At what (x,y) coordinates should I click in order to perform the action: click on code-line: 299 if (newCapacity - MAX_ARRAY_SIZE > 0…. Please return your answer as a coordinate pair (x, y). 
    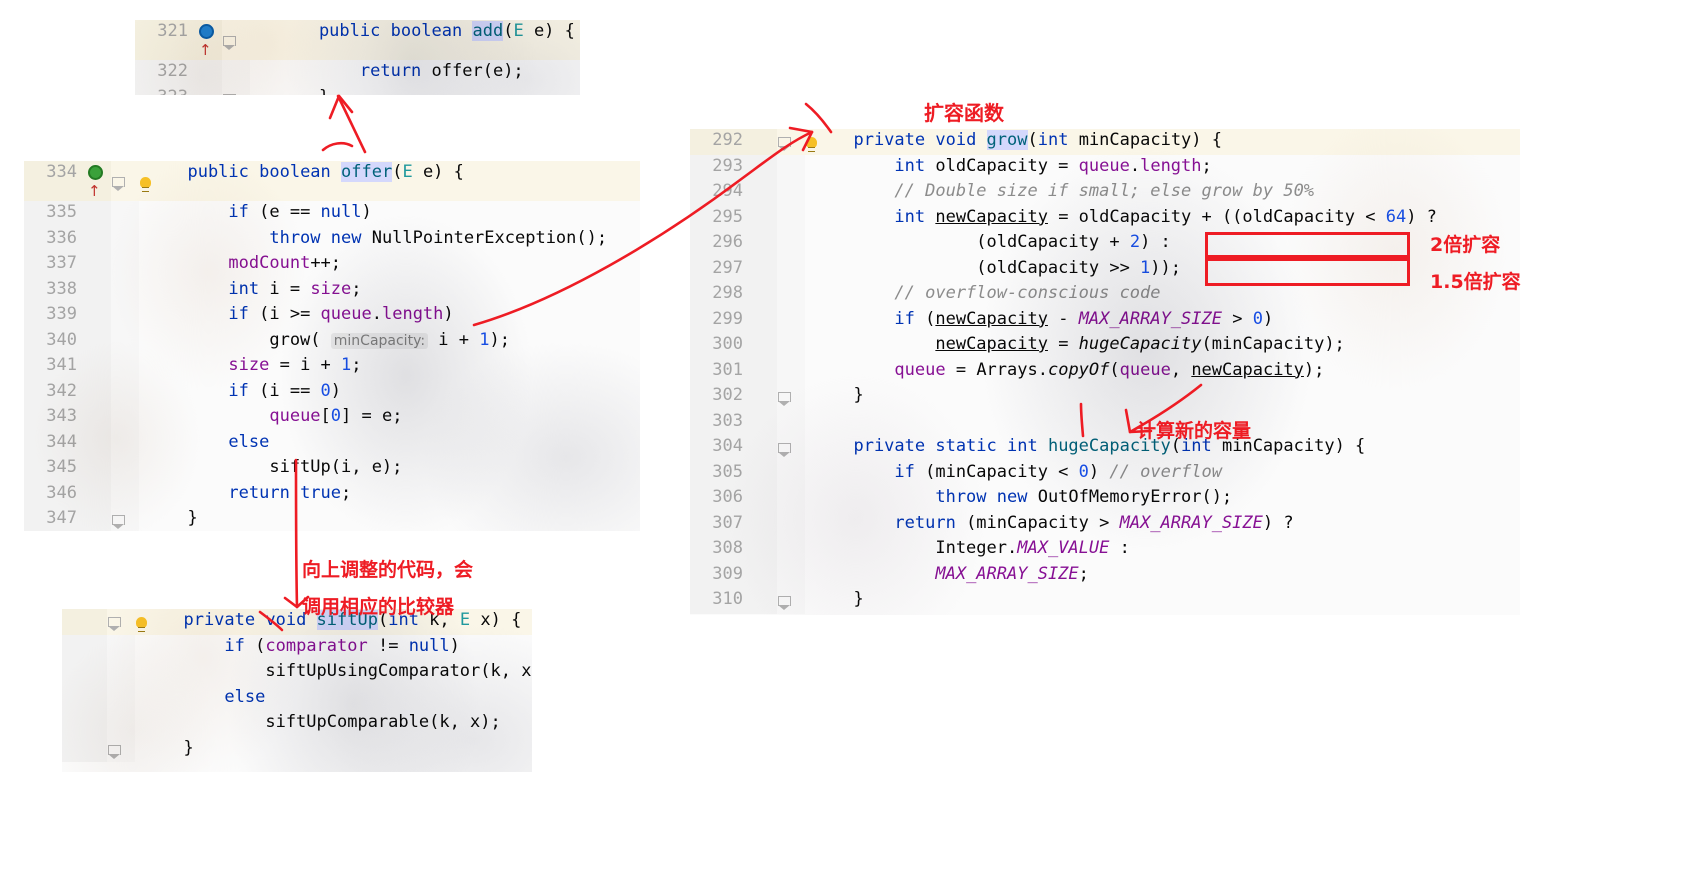
    Looking at the image, I should click on (1105, 320).